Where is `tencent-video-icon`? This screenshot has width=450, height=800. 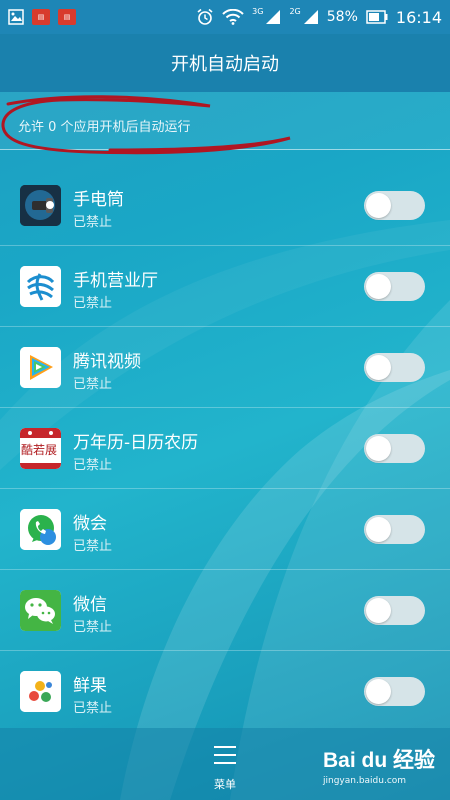
tencent-video-icon is located at coordinates (40, 367).